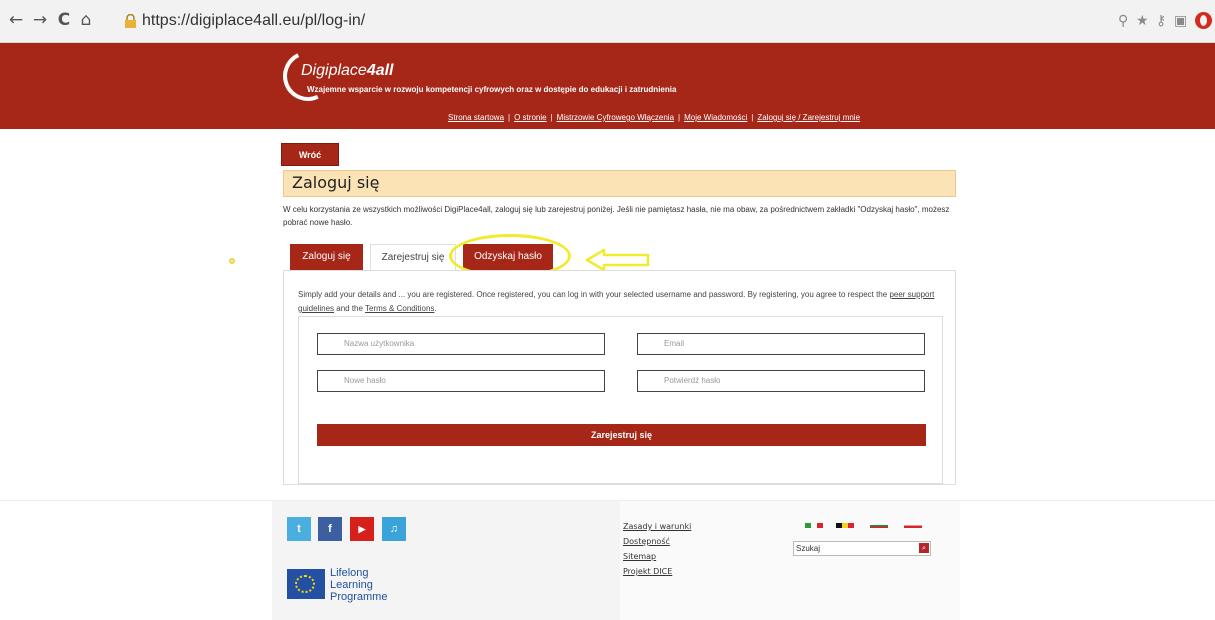 Image resolution: width=1215 pixels, height=620 pixels. What do you see at coordinates (530, 117) in the screenshot?
I see `nav-about: O stronie` at bounding box center [530, 117].